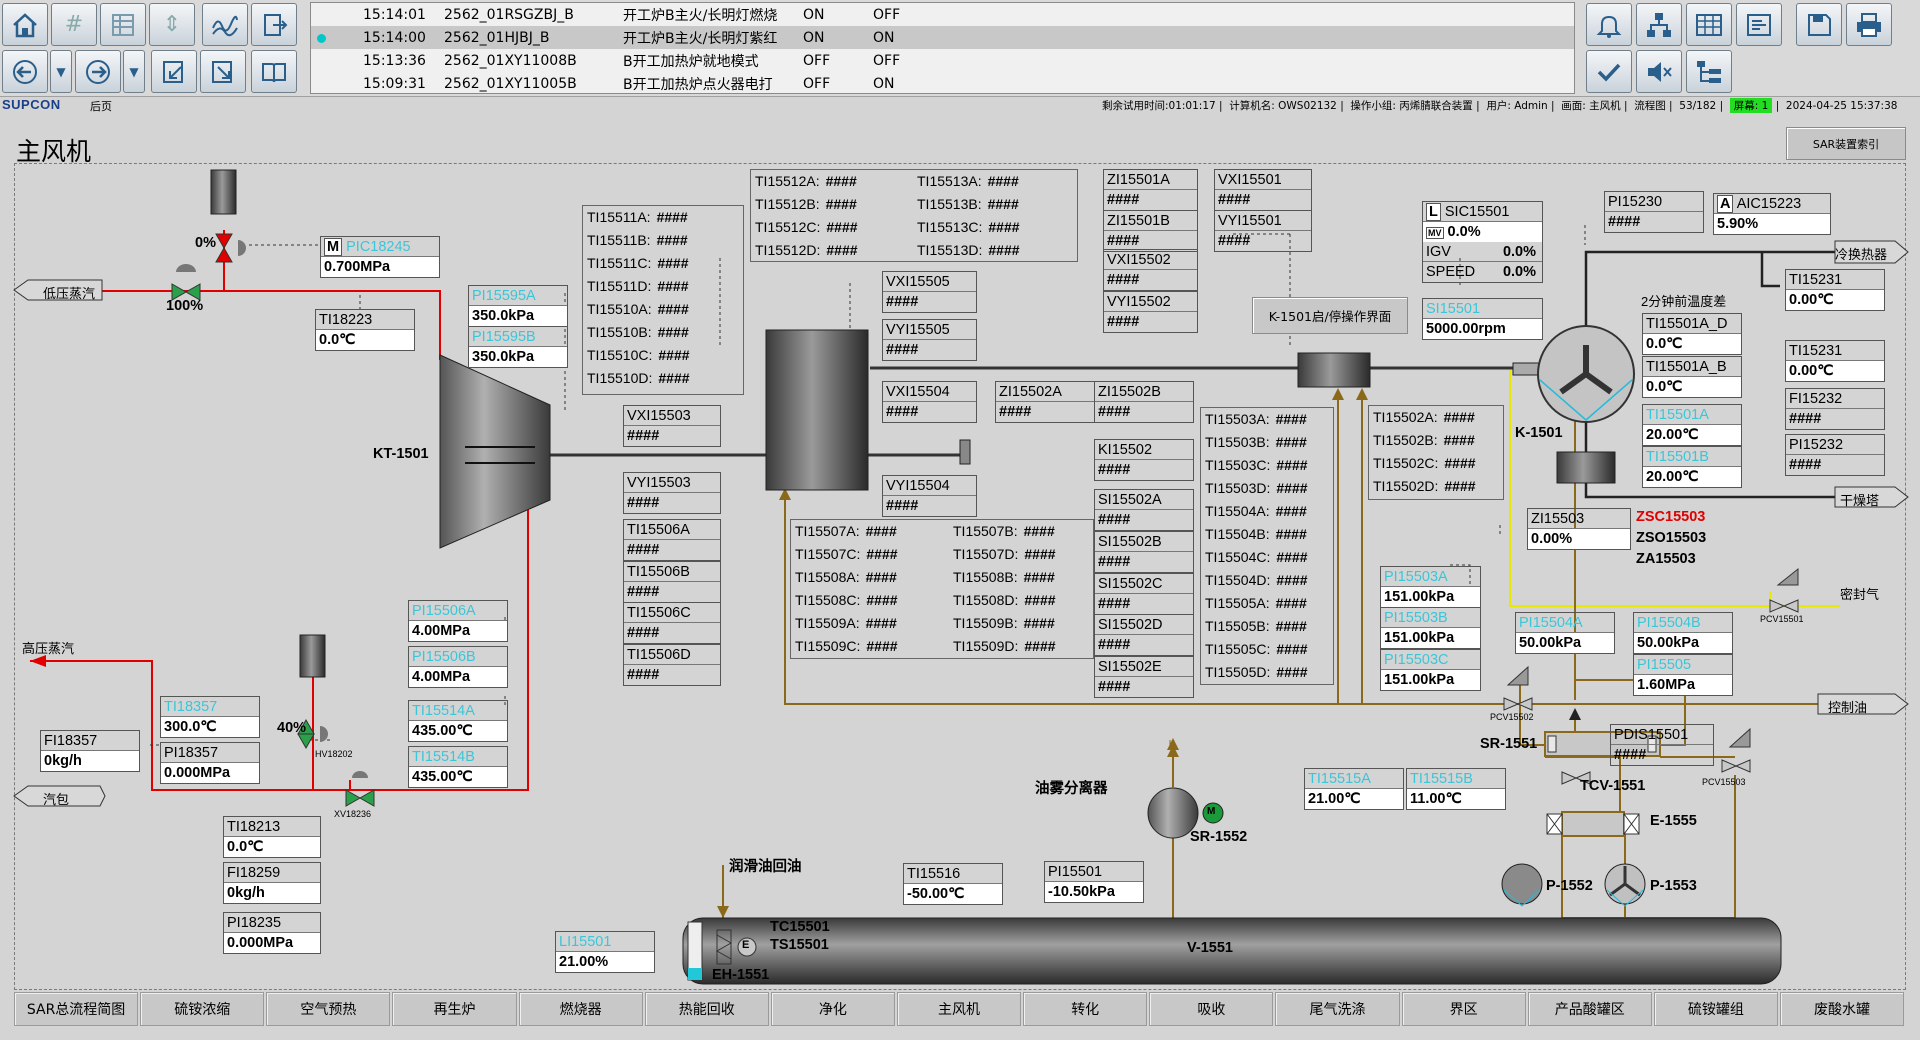 The height and width of the screenshot is (1040, 1920). I want to click on pi15232-display: PI15232 ####, so click(1835, 455).